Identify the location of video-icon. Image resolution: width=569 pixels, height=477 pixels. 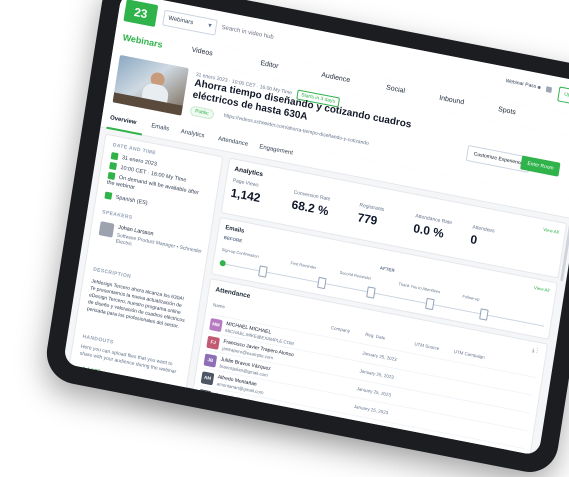
(111, 176).